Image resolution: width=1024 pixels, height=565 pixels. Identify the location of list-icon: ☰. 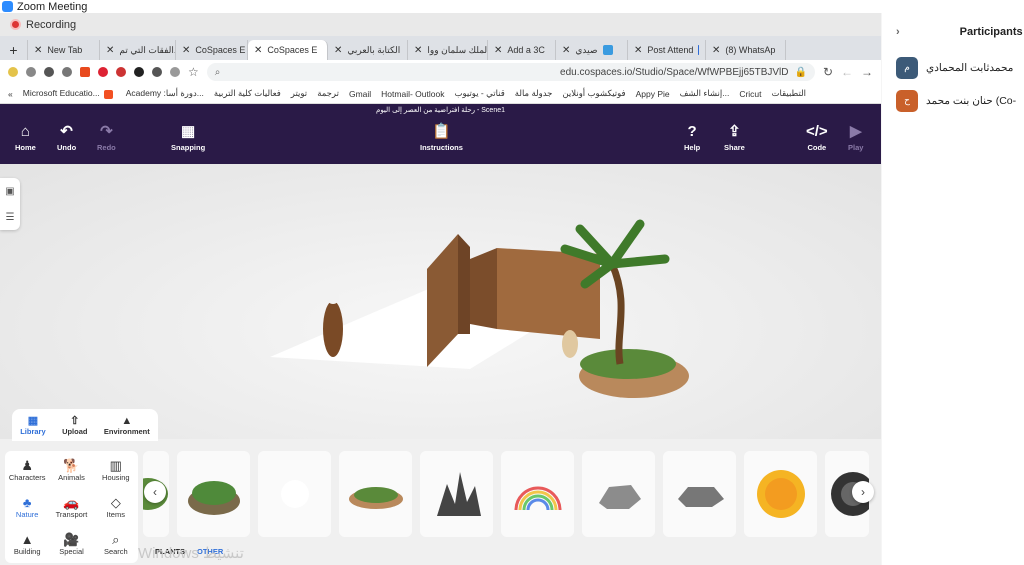
(10, 217).